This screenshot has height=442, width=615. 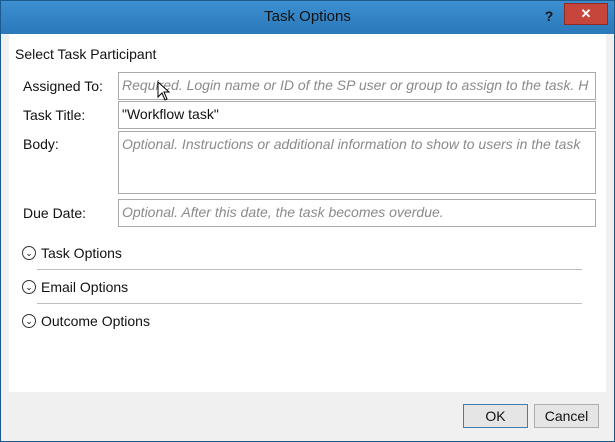 What do you see at coordinates (81, 253) in the screenshot?
I see `task-options-label: Task Options` at bounding box center [81, 253].